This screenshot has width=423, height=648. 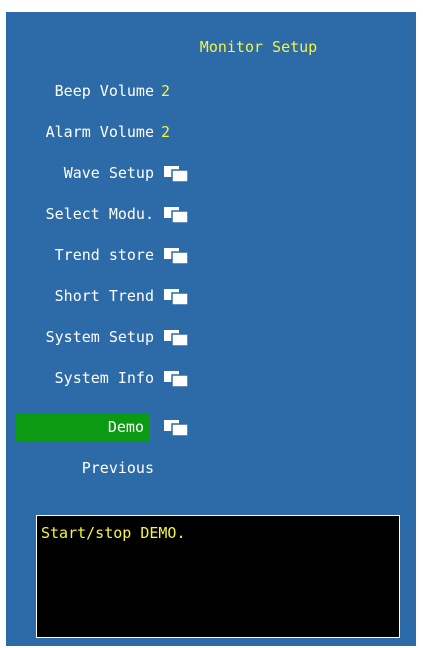 What do you see at coordinates (104, 378) in the screenshot?
I see `menu-item-label: System Info` at bounding box center [104, 378].